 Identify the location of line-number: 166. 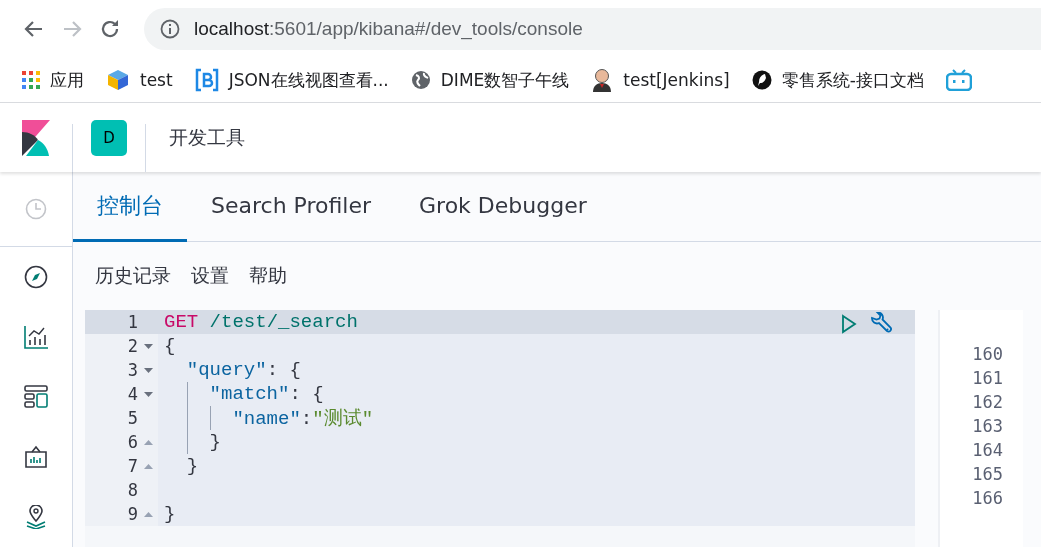
(987, 498).